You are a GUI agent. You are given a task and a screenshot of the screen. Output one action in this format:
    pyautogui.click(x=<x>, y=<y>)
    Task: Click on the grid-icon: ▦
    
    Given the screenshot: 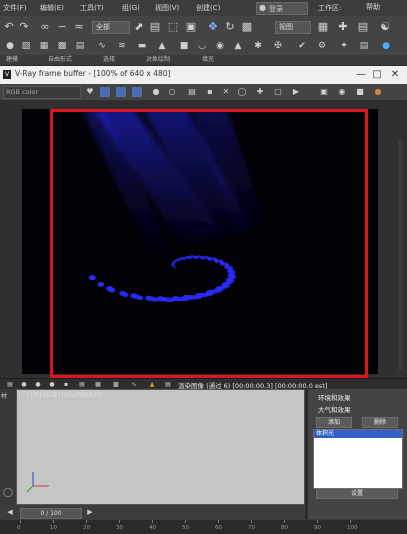 What is the action you would take?
    pyautogui.click(x=44, y=46)
    